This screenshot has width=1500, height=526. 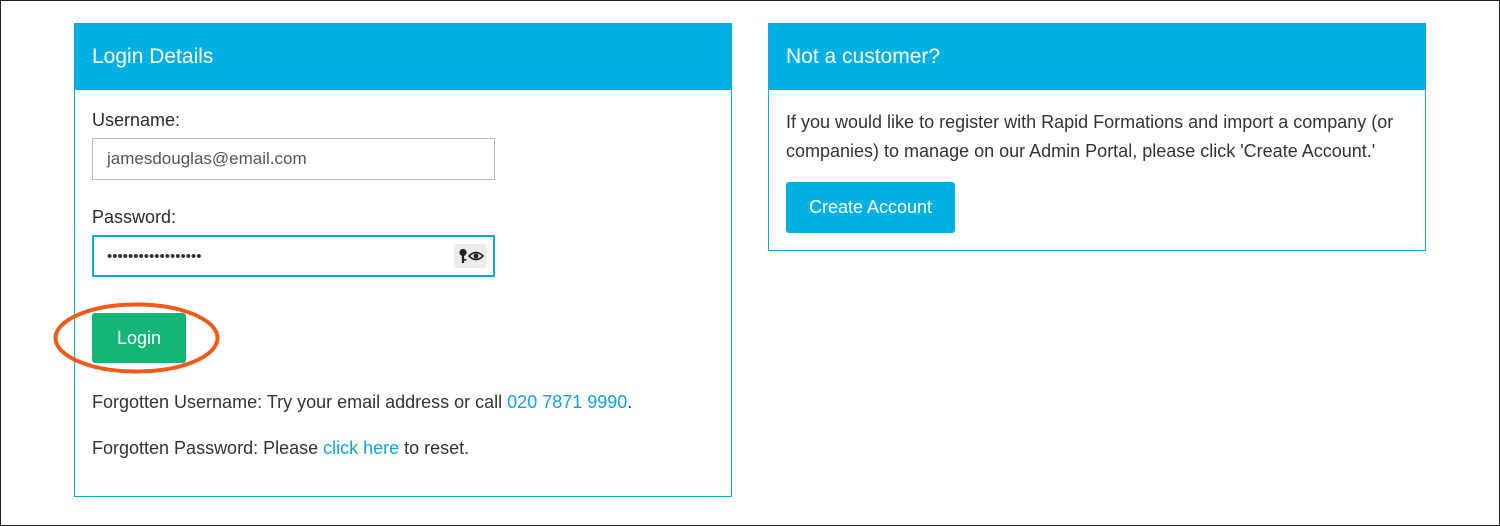 I want to click on password-mask: ••••••••••••••••••, so click(x=154, y=256).